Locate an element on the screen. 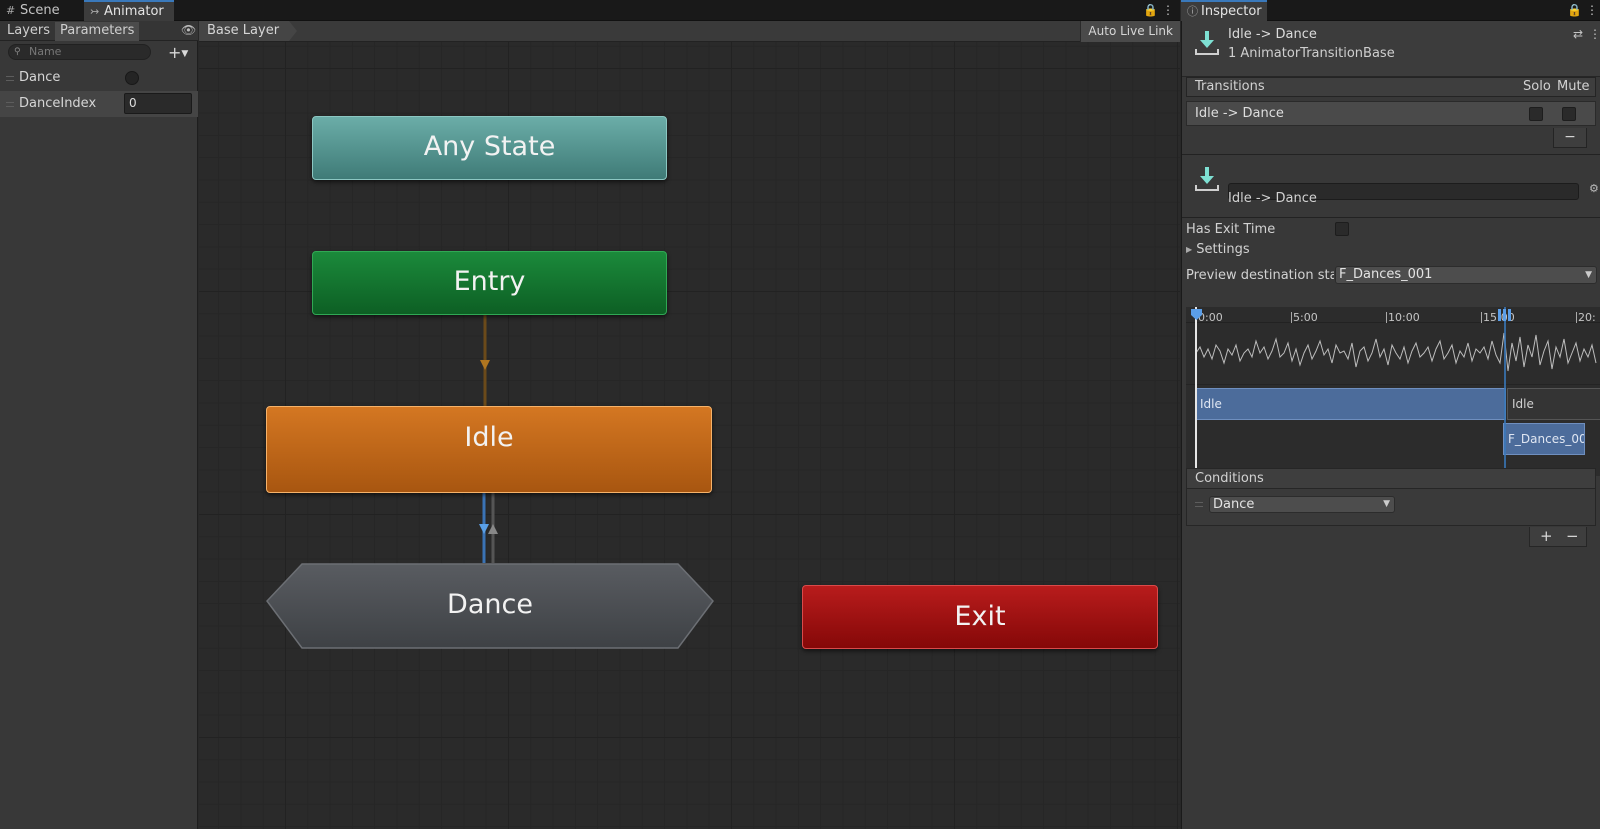  header-subtitle: 1 AnimatorTransitionBase is located at coordinates (1311, 53).